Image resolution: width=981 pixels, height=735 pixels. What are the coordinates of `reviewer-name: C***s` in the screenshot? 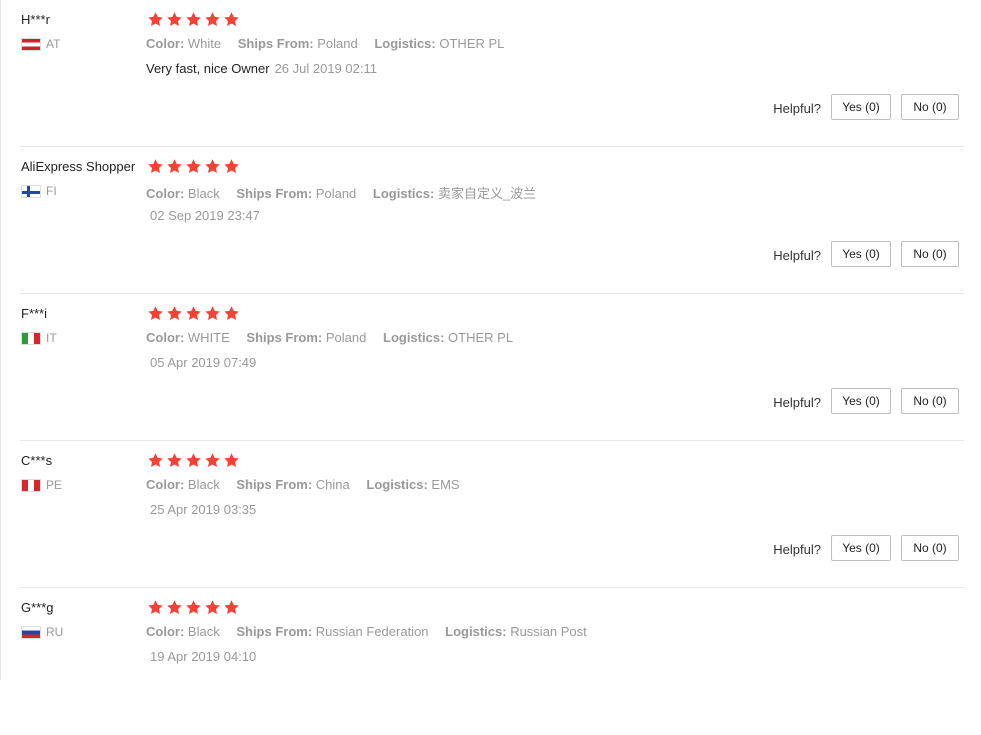 It's located at (37, 460).